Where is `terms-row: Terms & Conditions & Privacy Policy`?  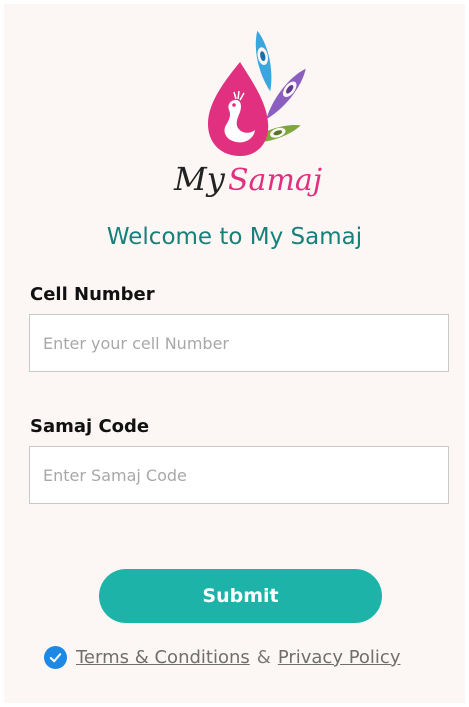 terms-row: Terms & Conditions & Privacy Policy is located at coordinates (222, 657).